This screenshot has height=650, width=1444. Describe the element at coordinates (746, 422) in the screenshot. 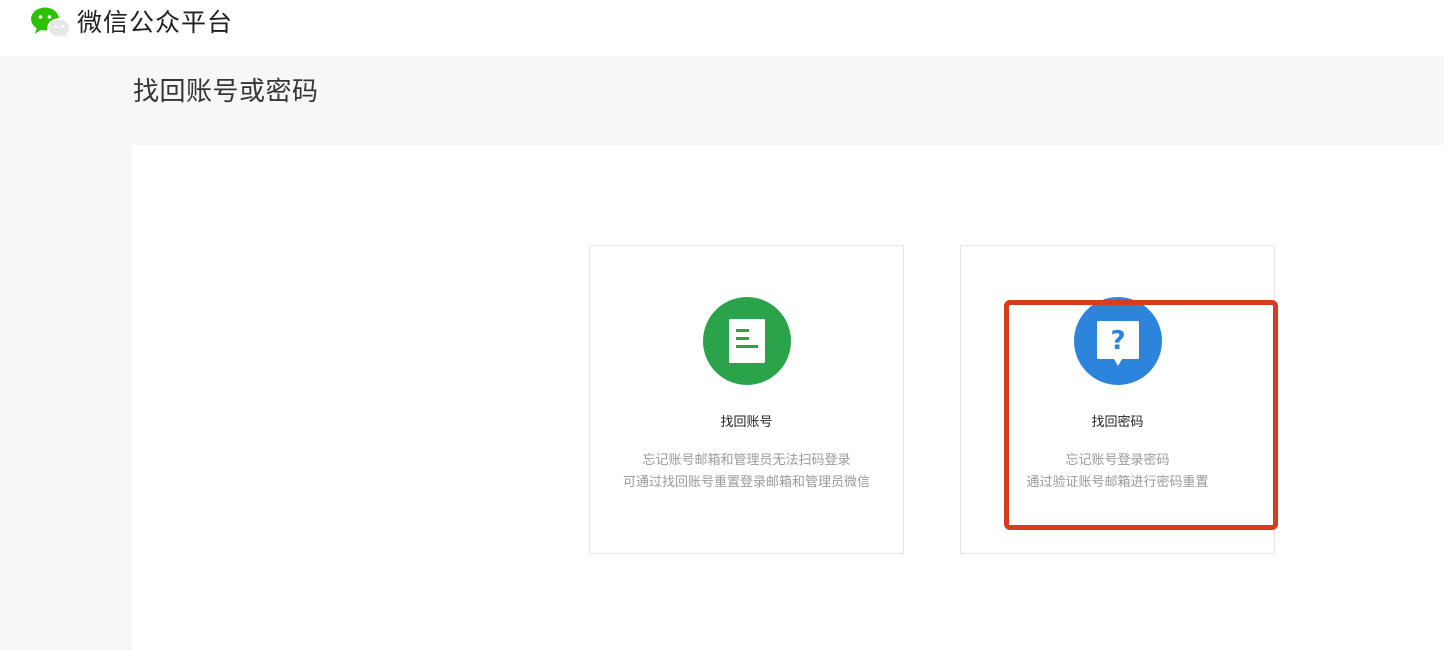

I see `recover-account-title: 找回账号` at that location.